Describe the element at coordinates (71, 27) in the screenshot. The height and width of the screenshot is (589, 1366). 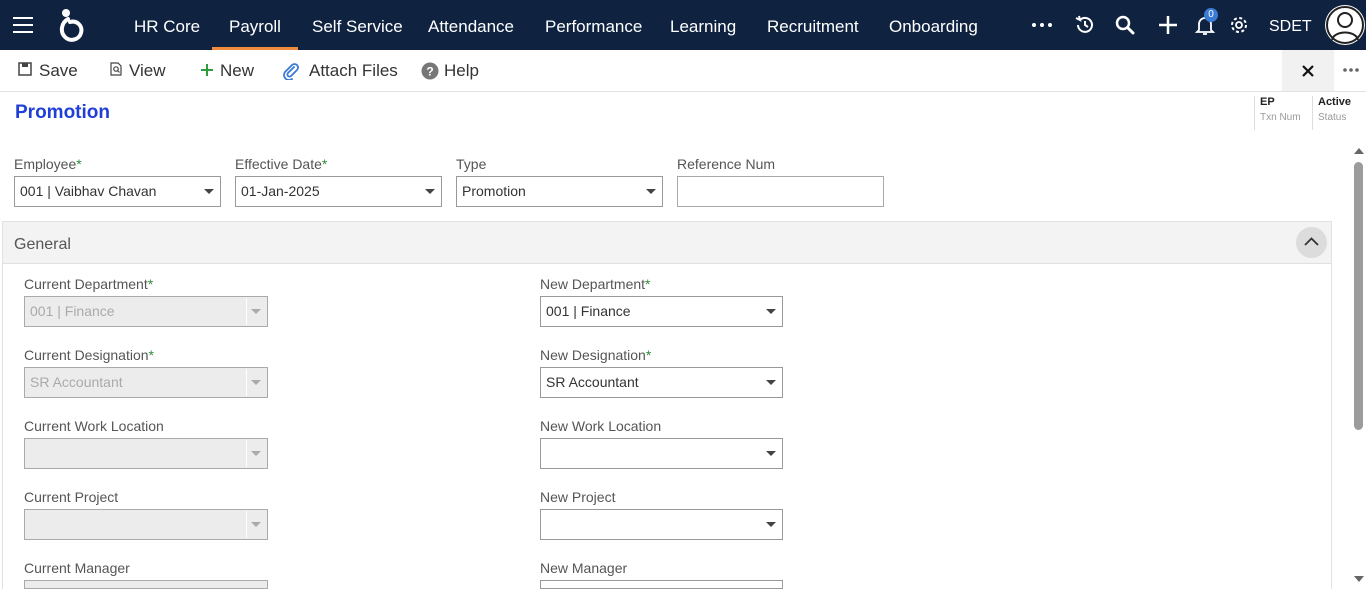
I see `app-logo` at that location.